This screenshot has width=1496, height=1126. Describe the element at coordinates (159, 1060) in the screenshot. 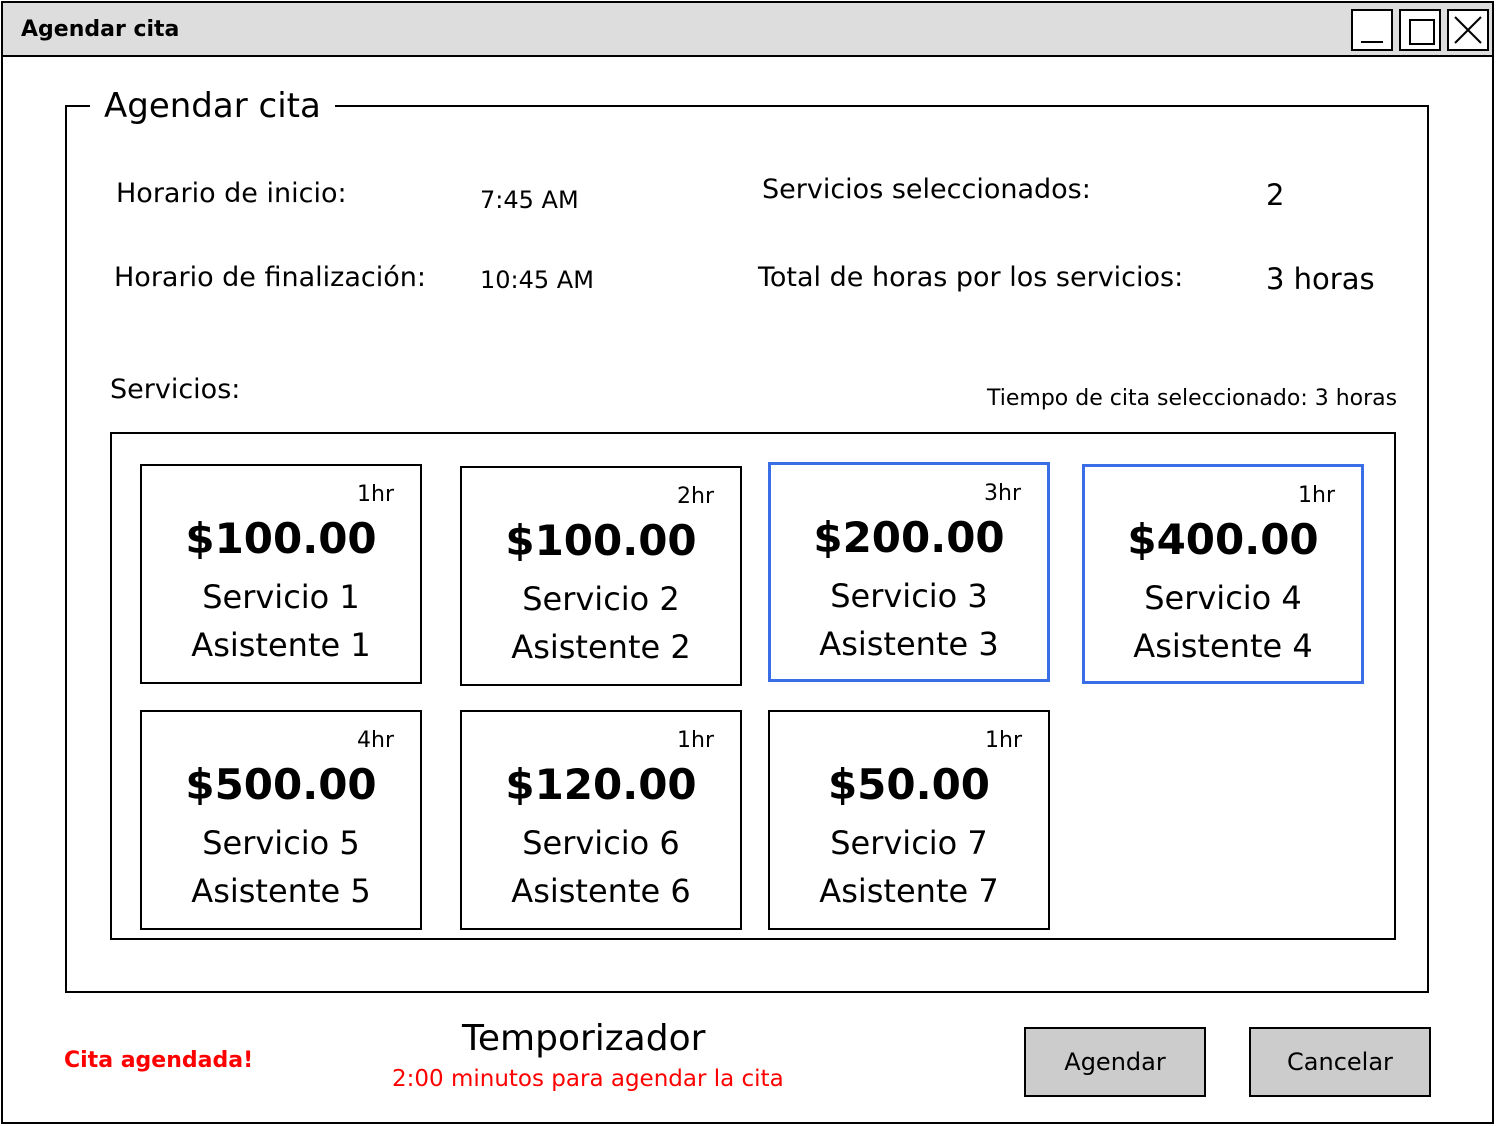

I see `status-message: Cita agendada!` at that location.